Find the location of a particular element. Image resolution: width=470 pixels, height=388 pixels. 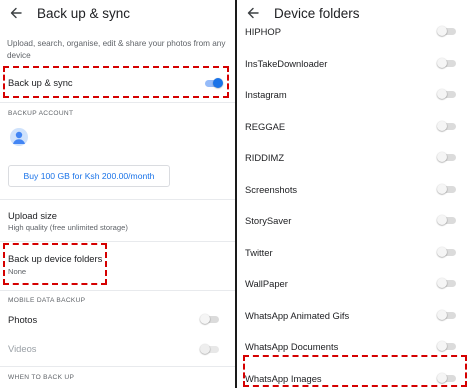

folder-row: RIDDIMZ is located at coordinates (353, 160).